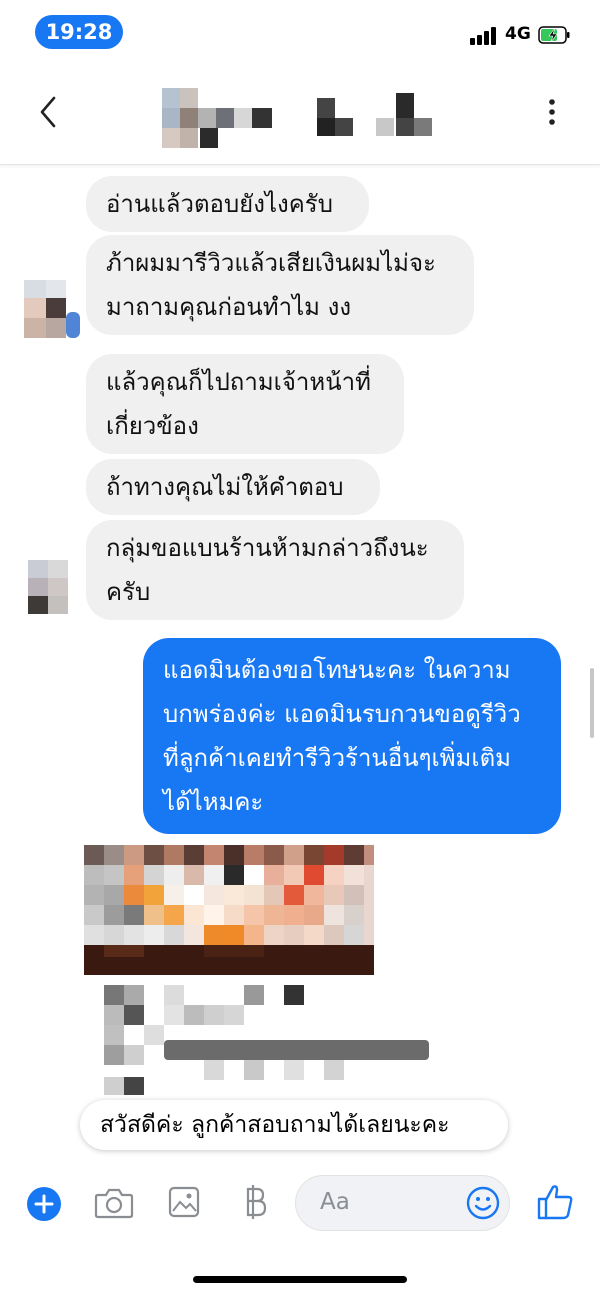 This screenshot has width=600, height=1299. What do you see at coordinates (255, 1203) in the screenshot?
I see `baht-icon` at bounding box center [255, 1203].